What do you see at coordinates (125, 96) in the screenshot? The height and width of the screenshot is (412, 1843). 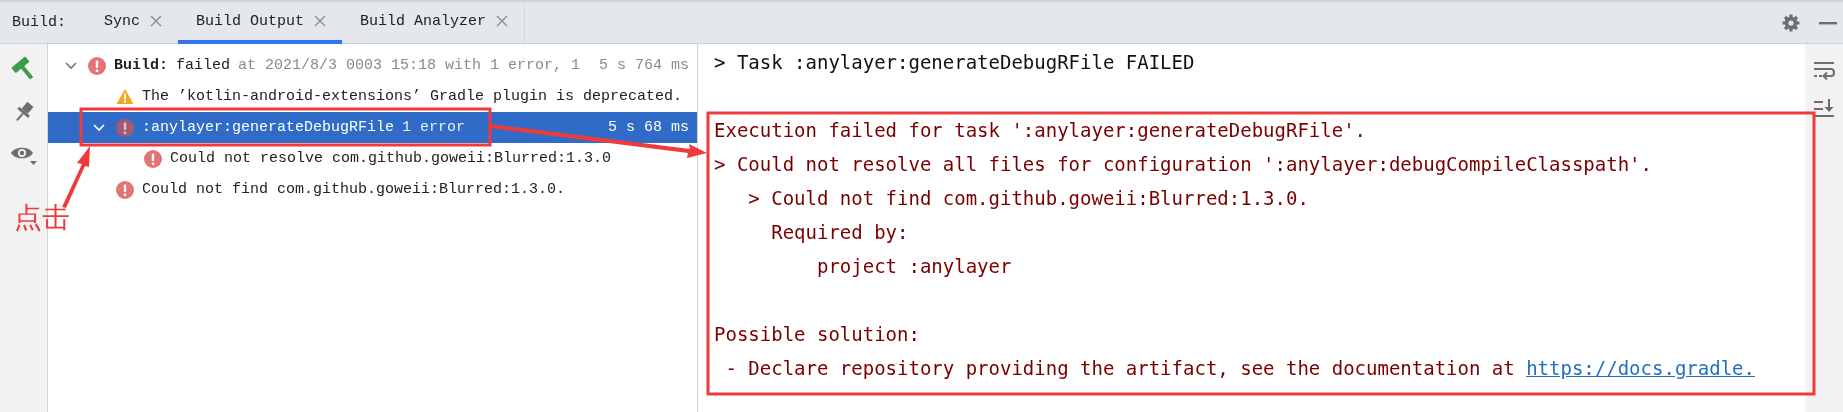 I see `warning-icon` at bounding box center [125, 96].